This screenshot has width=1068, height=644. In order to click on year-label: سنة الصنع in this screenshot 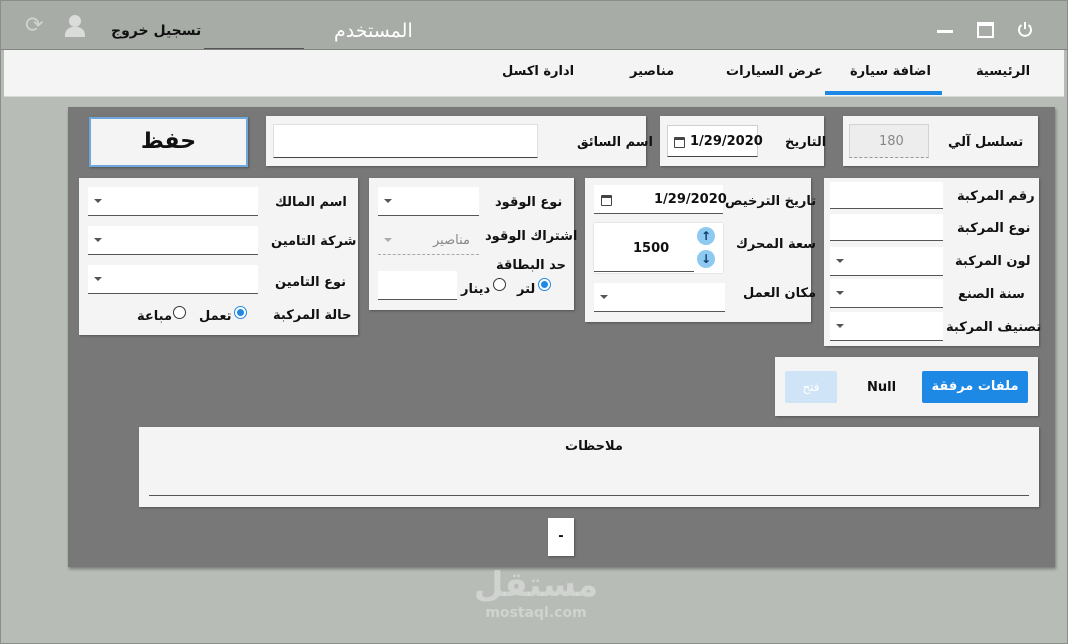, I will do `click(991, 294)`.